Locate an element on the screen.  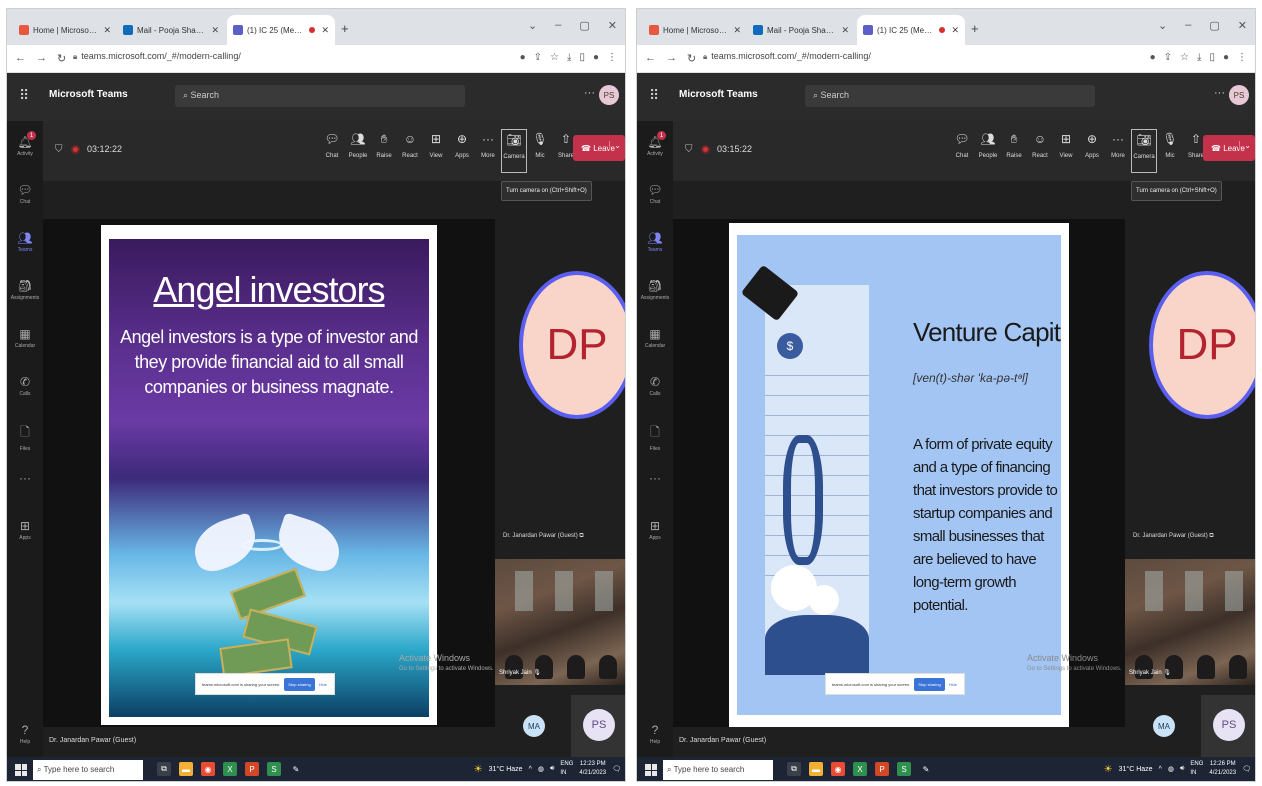
rail-item-more: ··· is located at coordinates (25, 485).